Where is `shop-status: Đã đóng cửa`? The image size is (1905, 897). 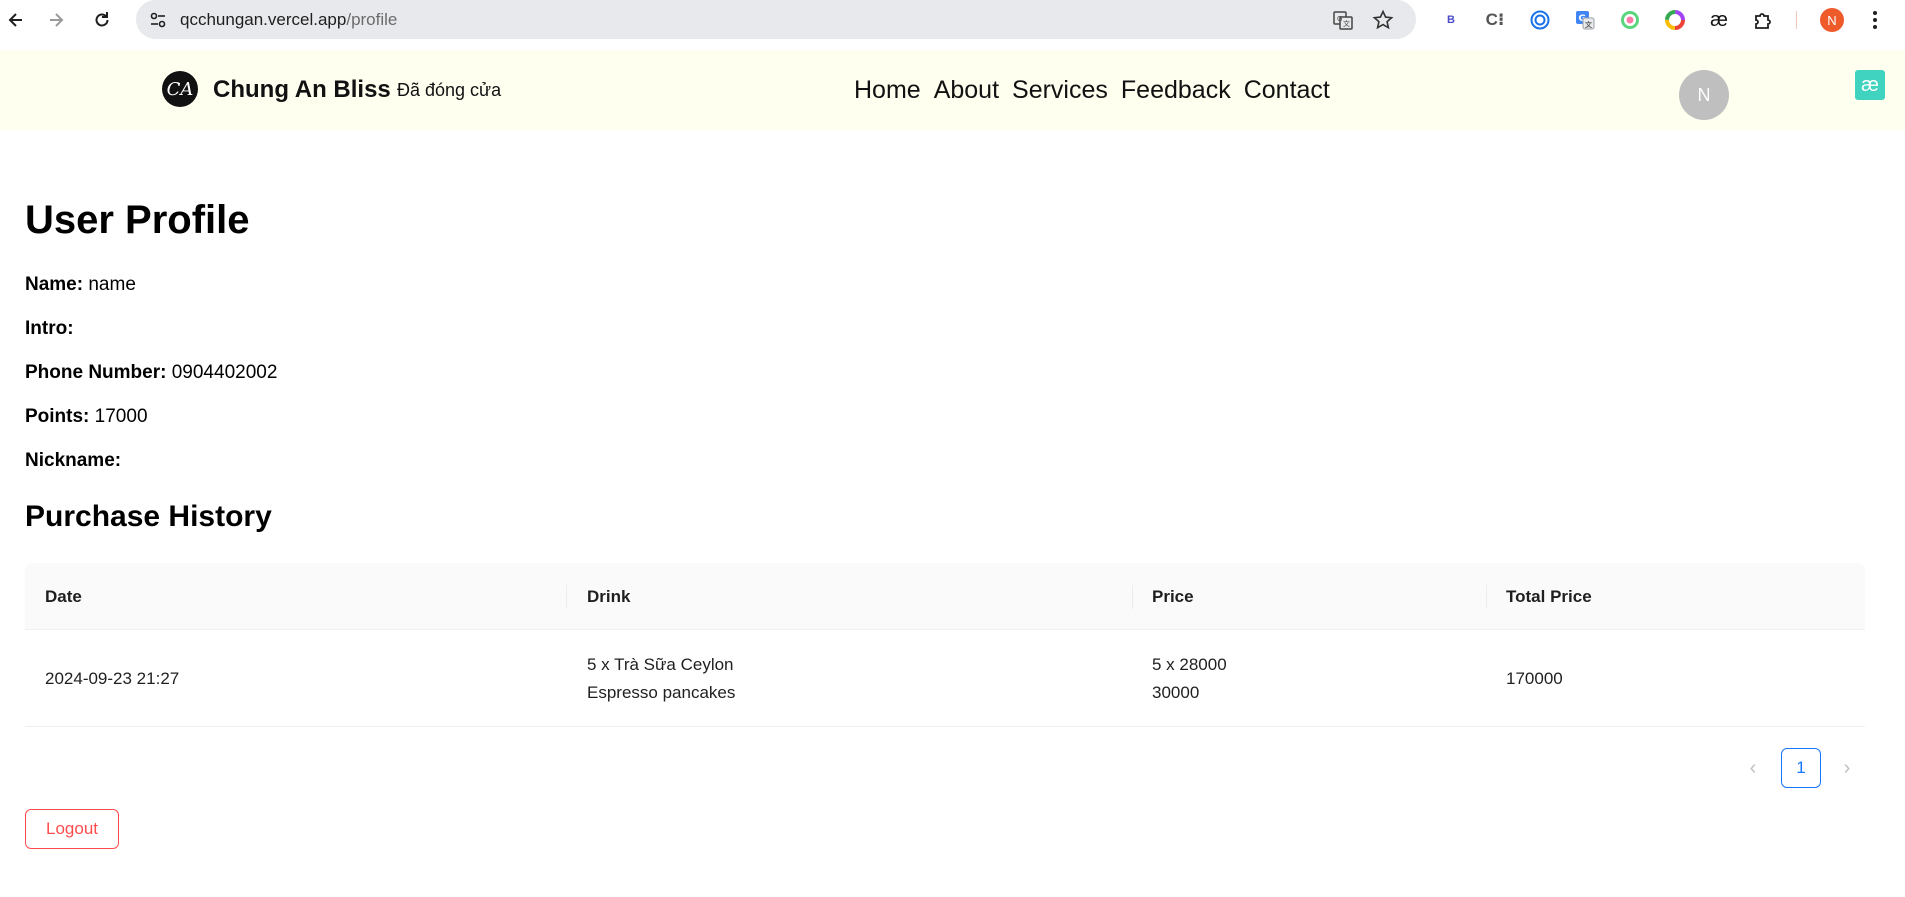 shop-status: Đã đóng cửa is located at coordinates (449, 90).